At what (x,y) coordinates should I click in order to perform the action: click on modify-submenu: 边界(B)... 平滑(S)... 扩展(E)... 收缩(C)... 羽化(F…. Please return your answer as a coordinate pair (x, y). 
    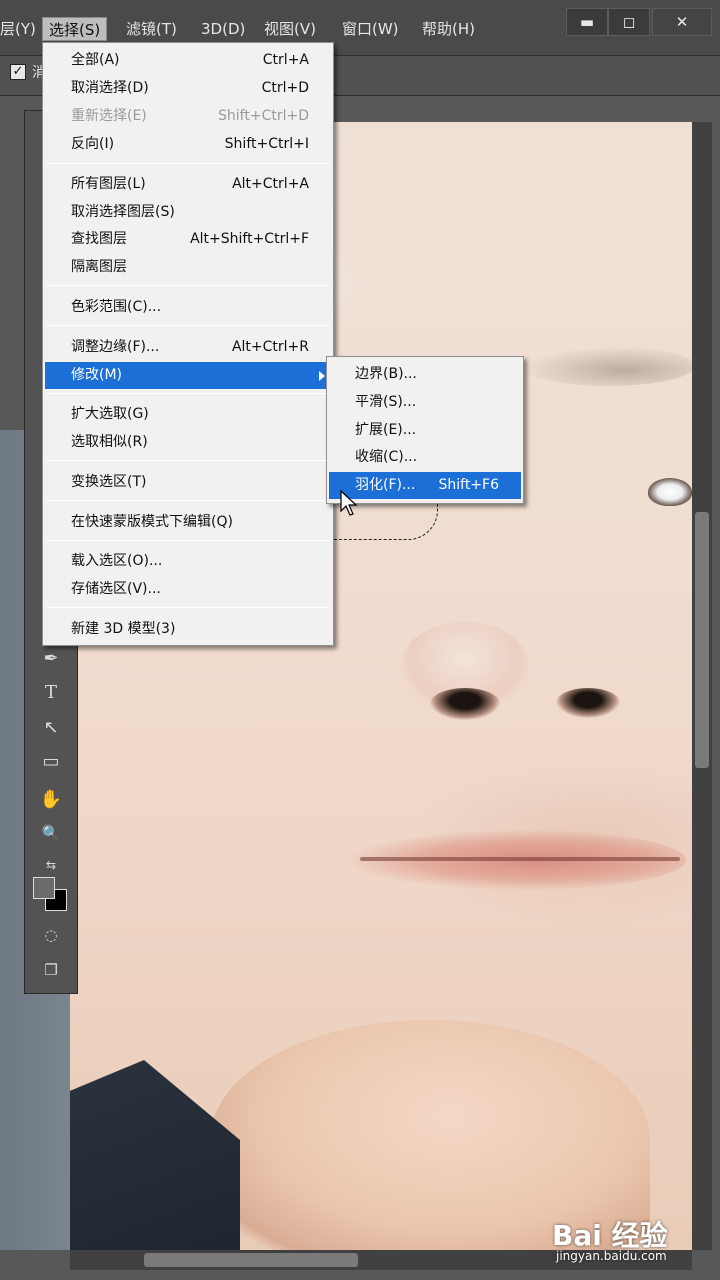
    Looking at the image, I should click on (425, 430).